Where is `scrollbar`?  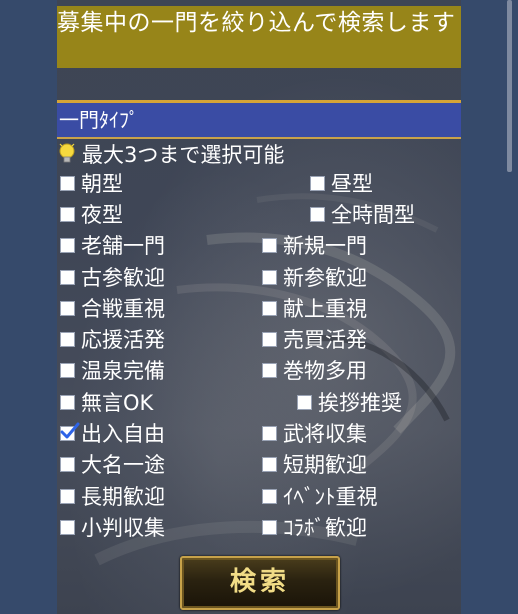 scrollbar is located at coordinates (509, 86).